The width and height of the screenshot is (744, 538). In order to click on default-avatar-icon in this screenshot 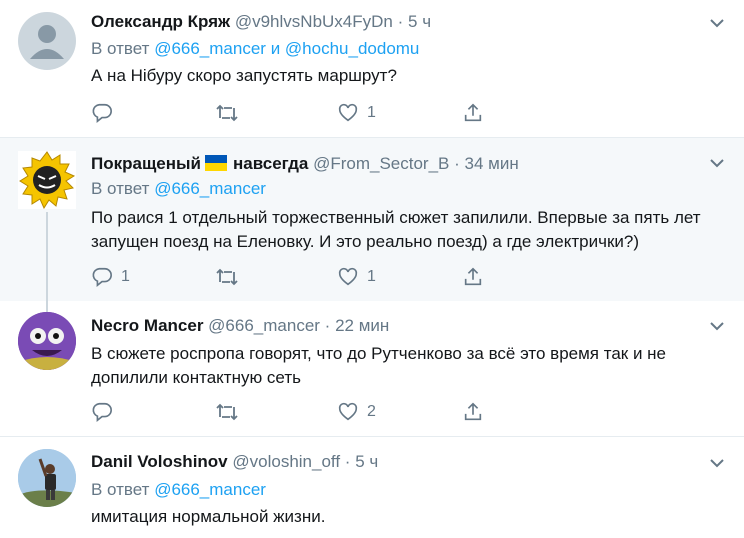, I will do `click(47, 41)`.